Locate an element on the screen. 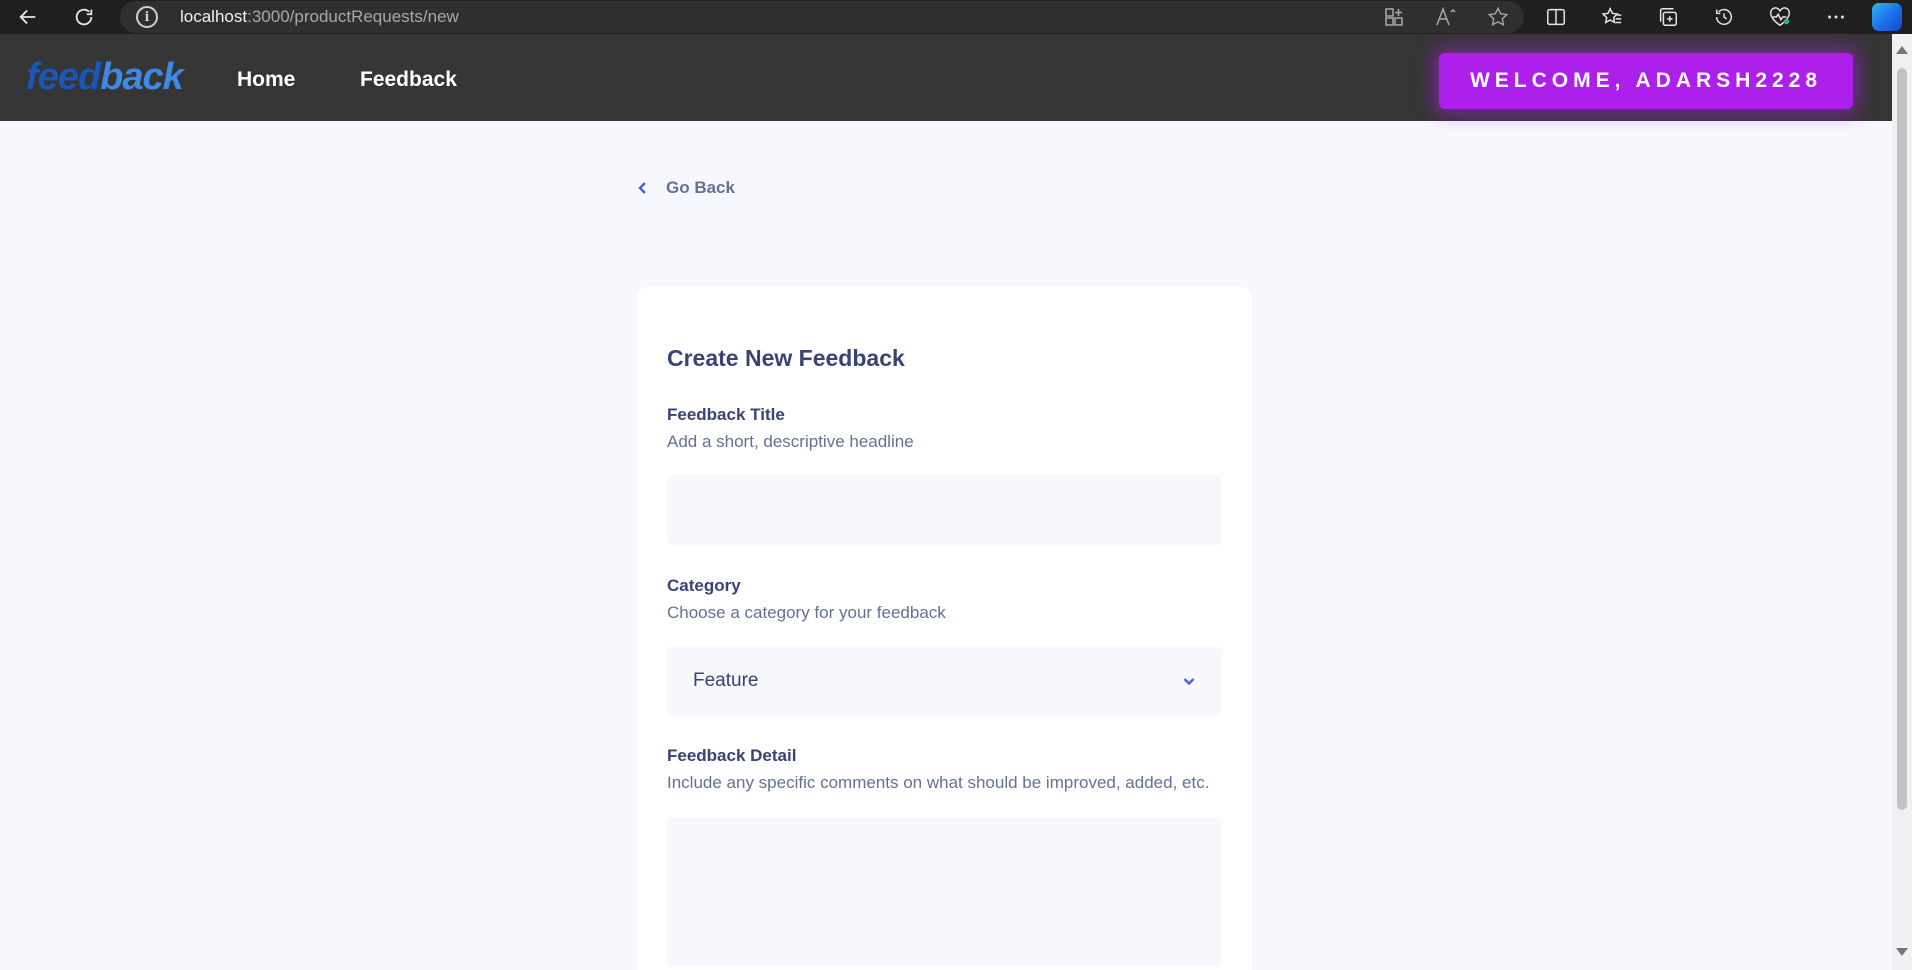 Image resolution: width=1912 pixels, height=970 pixels. nav-feedback-link: Feedback is located at coordinates (408, 80).